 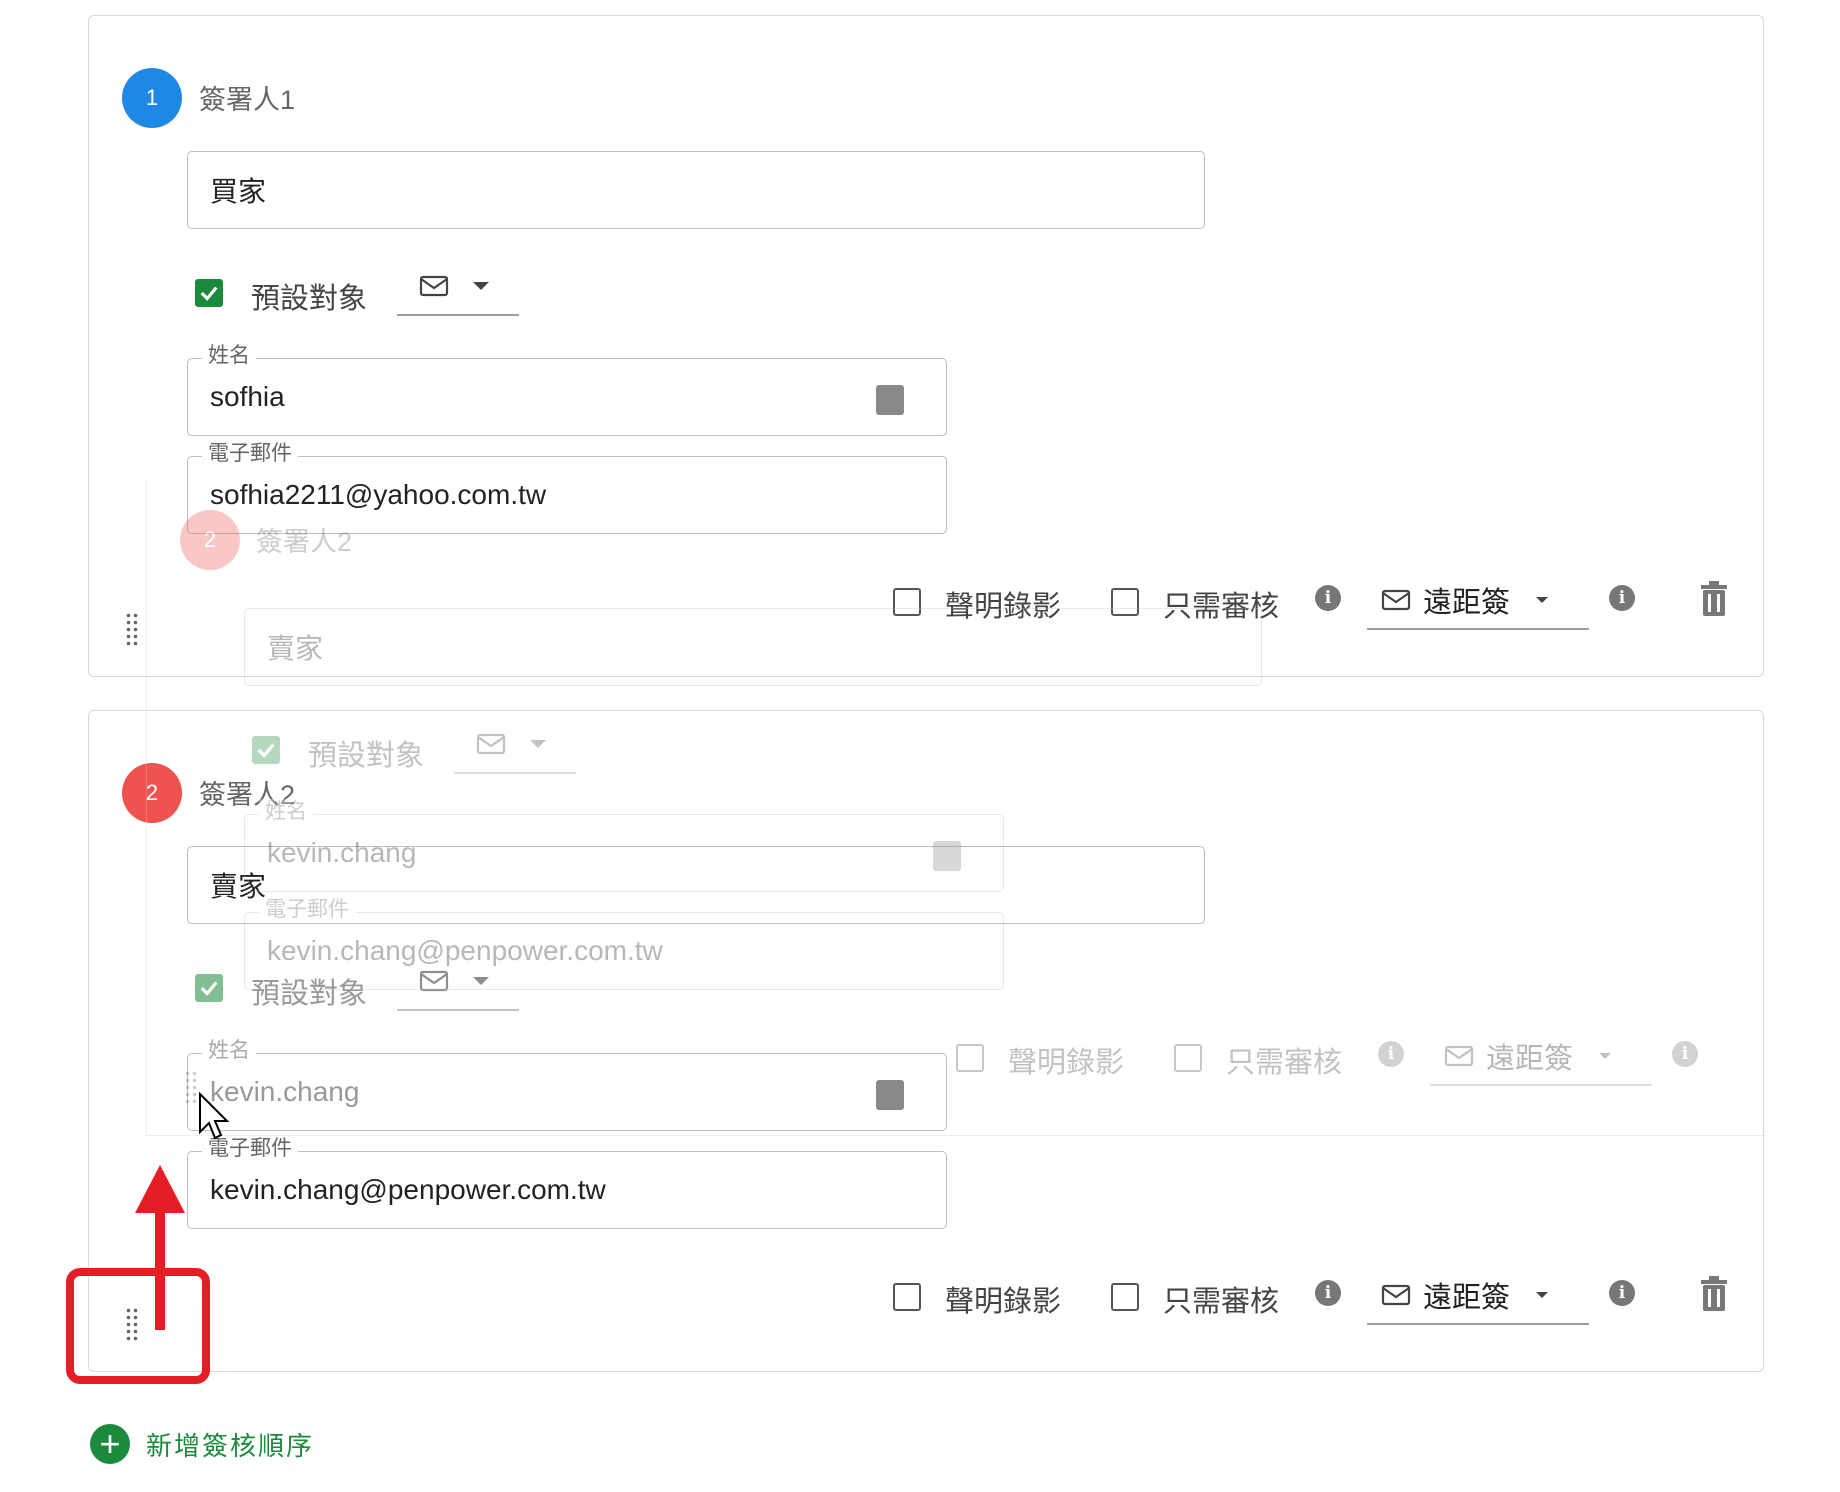 What do you see at coordinates (567, 1084) in the screenshot?
I see `name-field: 姓名 kevin.chang` at bounding box center [567, 1084].